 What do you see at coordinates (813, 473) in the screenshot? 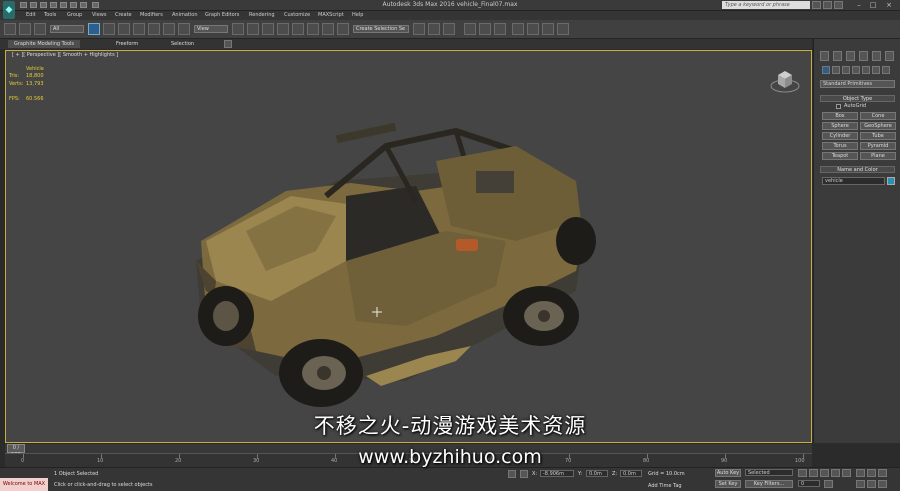
I see `previous-frame-icon` at bounding box center [813, 473].